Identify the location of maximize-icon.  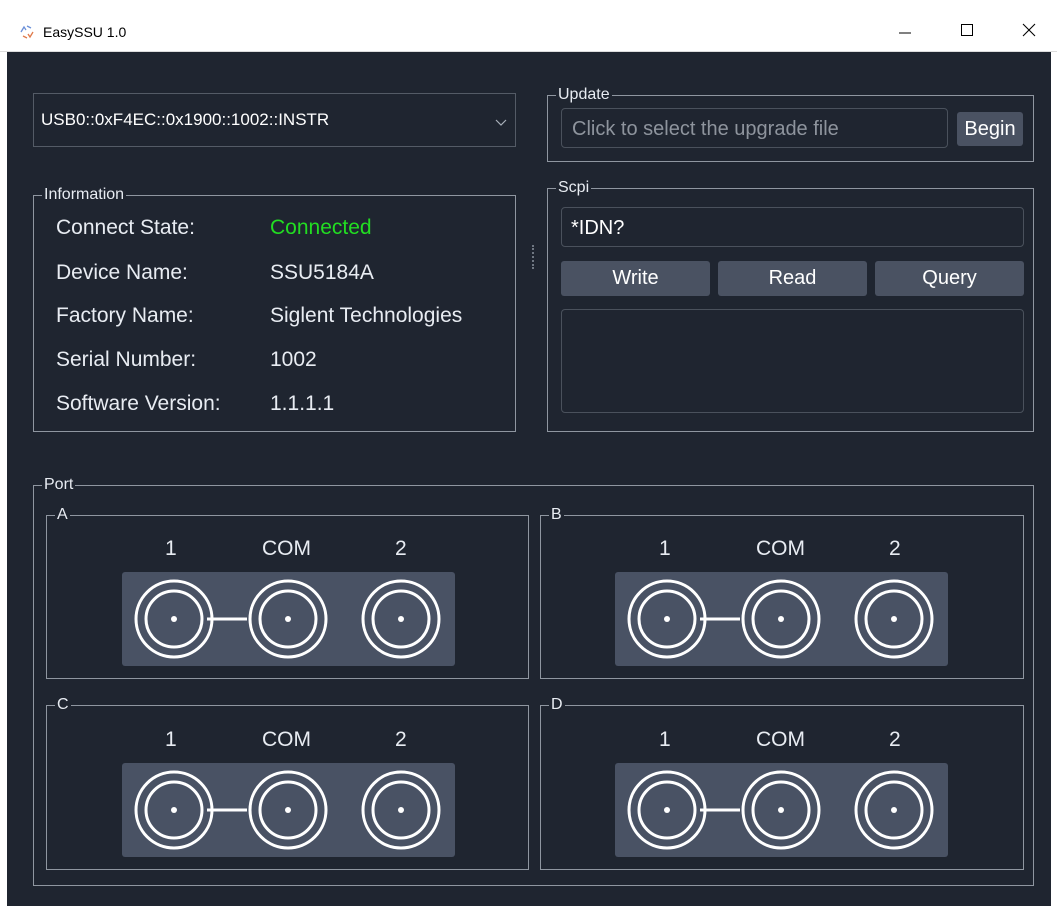
(967, 30).